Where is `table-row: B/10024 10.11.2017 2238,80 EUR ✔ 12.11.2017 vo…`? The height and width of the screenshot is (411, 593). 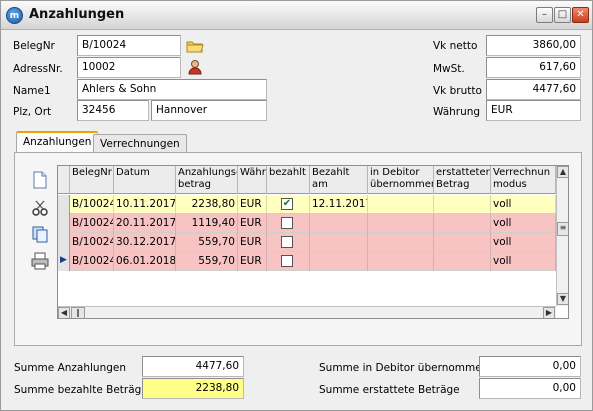 table-row: B/10024 10.11.2017 2238,80 EUR ✔ 12.11.2017 vo… is located at coordinates (313, 204).